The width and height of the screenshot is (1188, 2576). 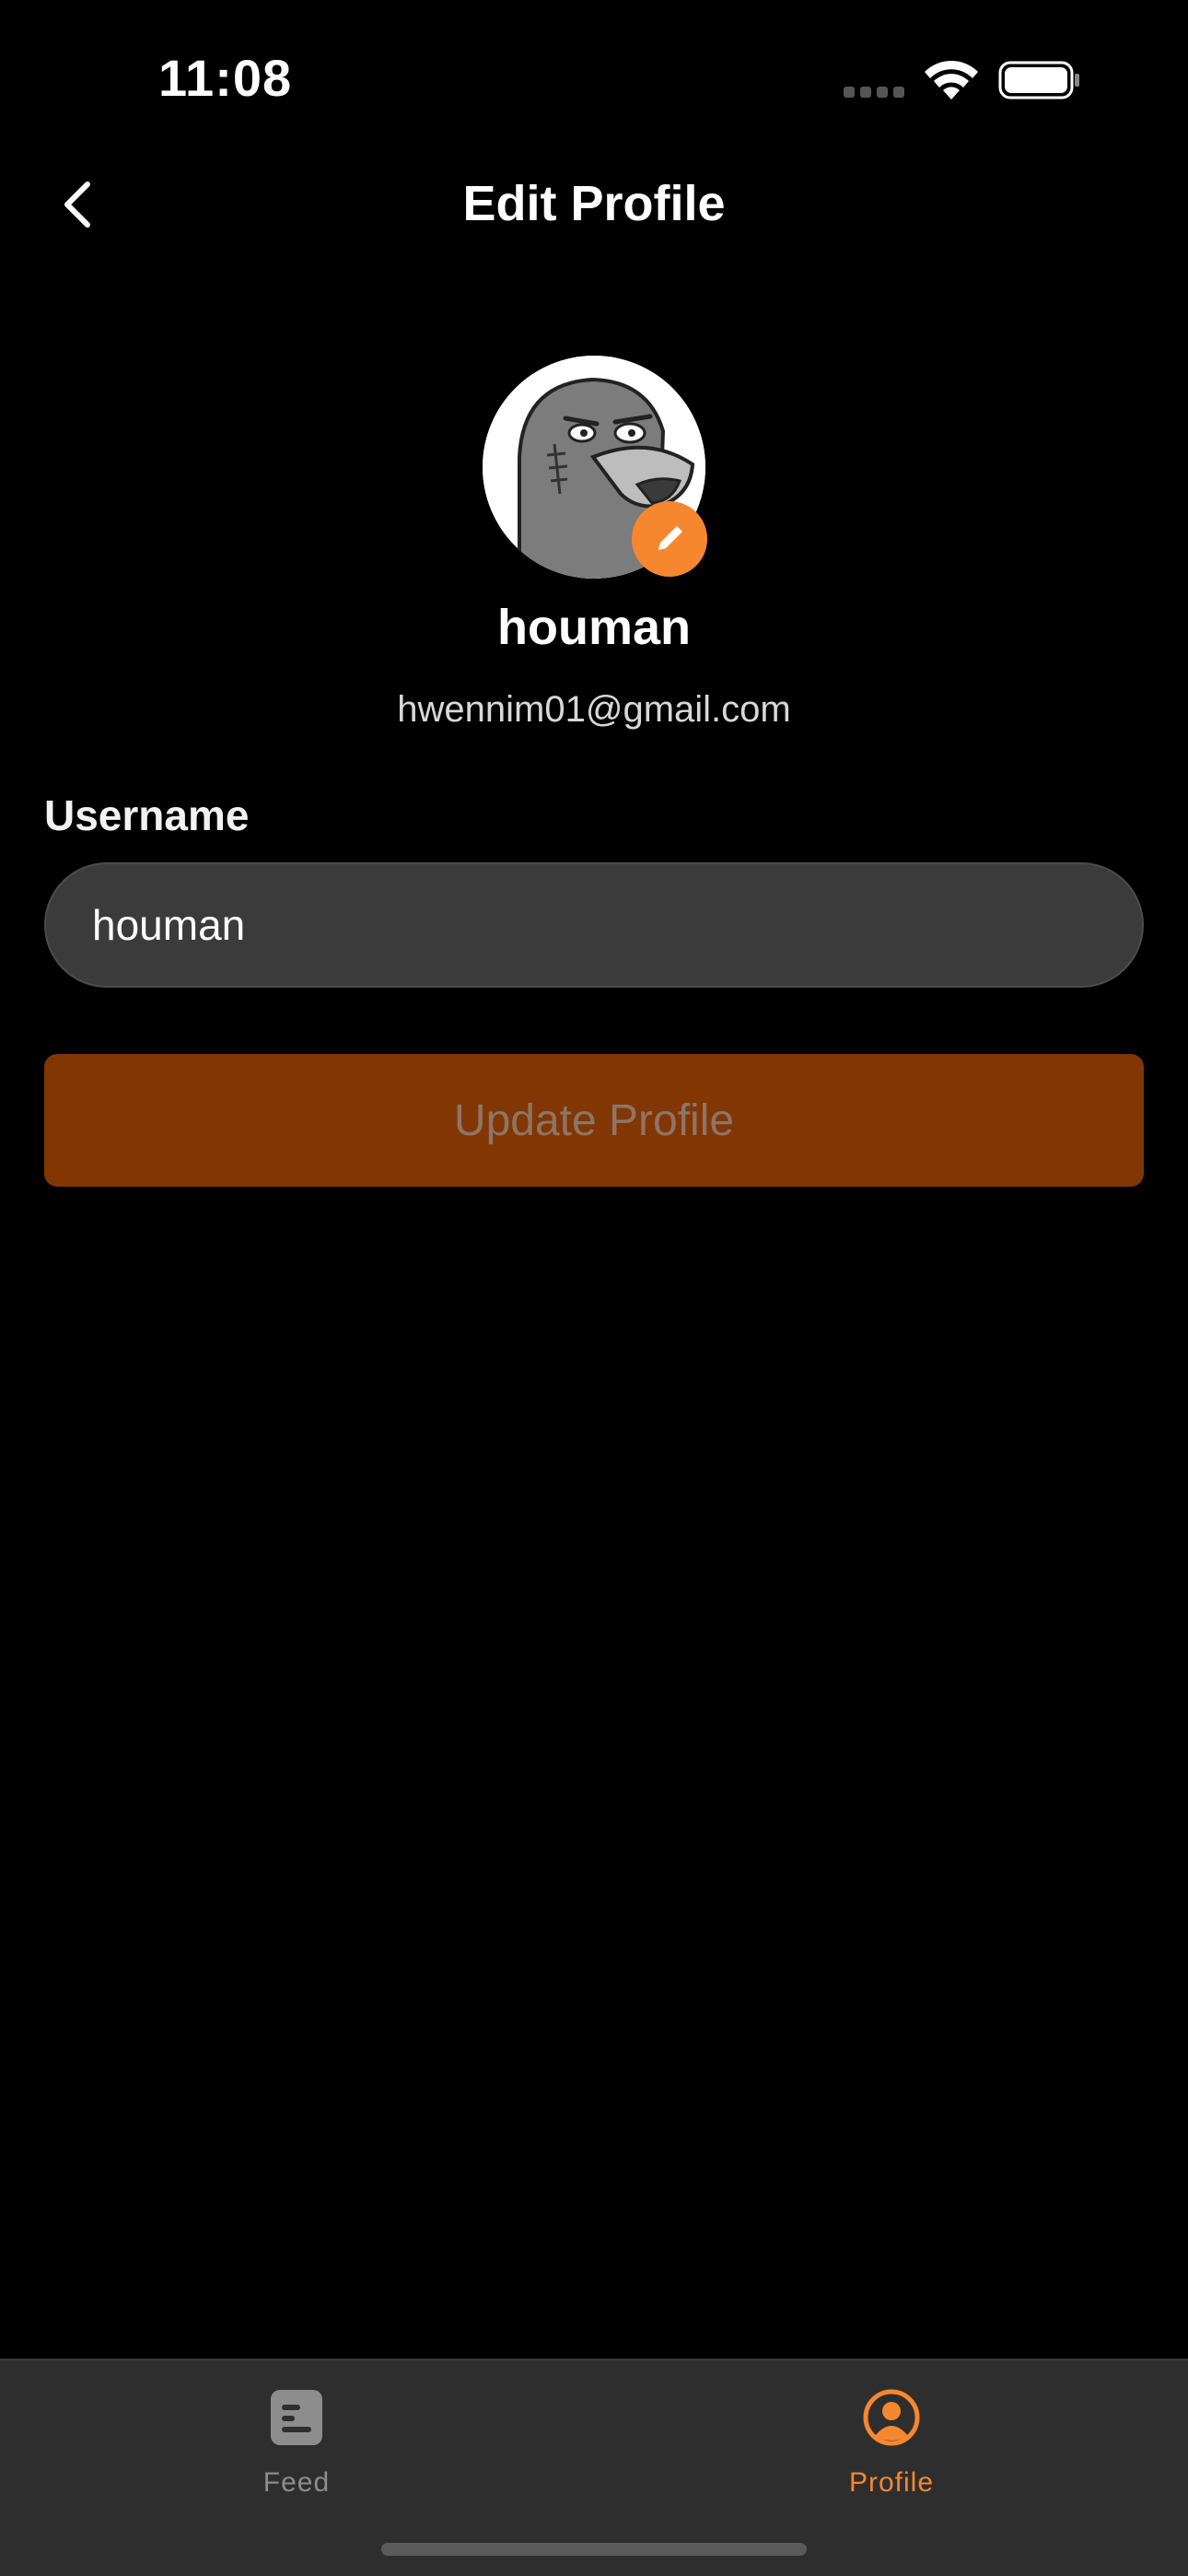 I want to click on tab-profile: Profile, so click(x=891, y=2452).